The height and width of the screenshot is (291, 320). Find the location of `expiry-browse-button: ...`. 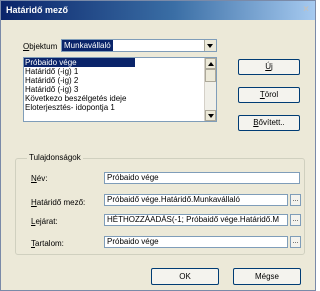

expiry-browse-button: ... is located at coordinates (295, 220).